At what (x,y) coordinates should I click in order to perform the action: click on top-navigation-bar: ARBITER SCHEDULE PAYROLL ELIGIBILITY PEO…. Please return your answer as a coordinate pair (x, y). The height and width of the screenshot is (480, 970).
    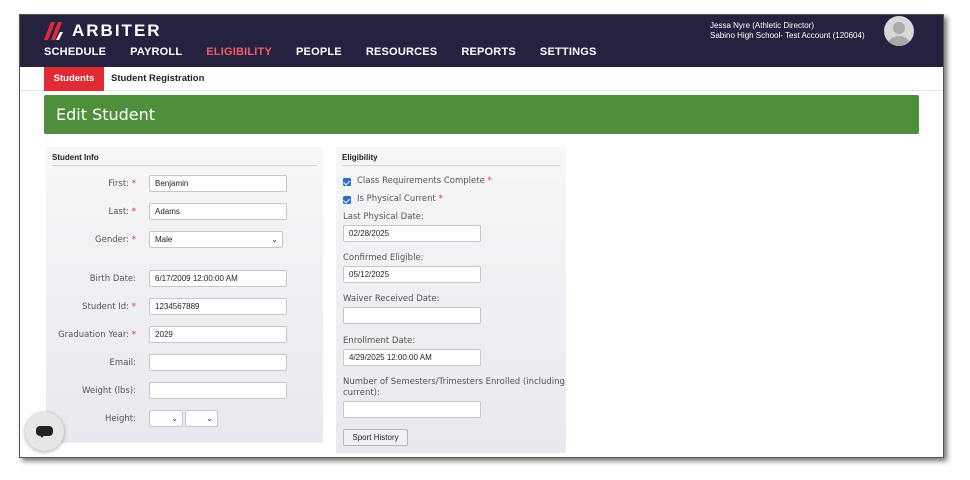
    Looking at the image, I should click on (481, 41).